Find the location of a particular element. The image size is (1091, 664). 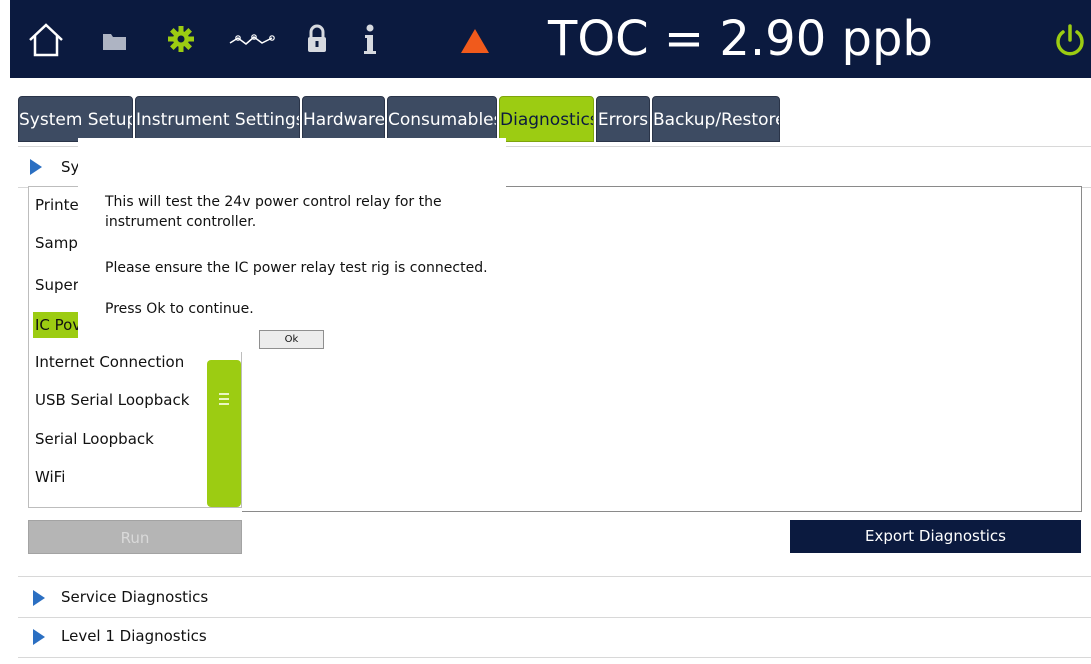

dialog-message-line: instrument controller. is located at coordinates (181, 222).